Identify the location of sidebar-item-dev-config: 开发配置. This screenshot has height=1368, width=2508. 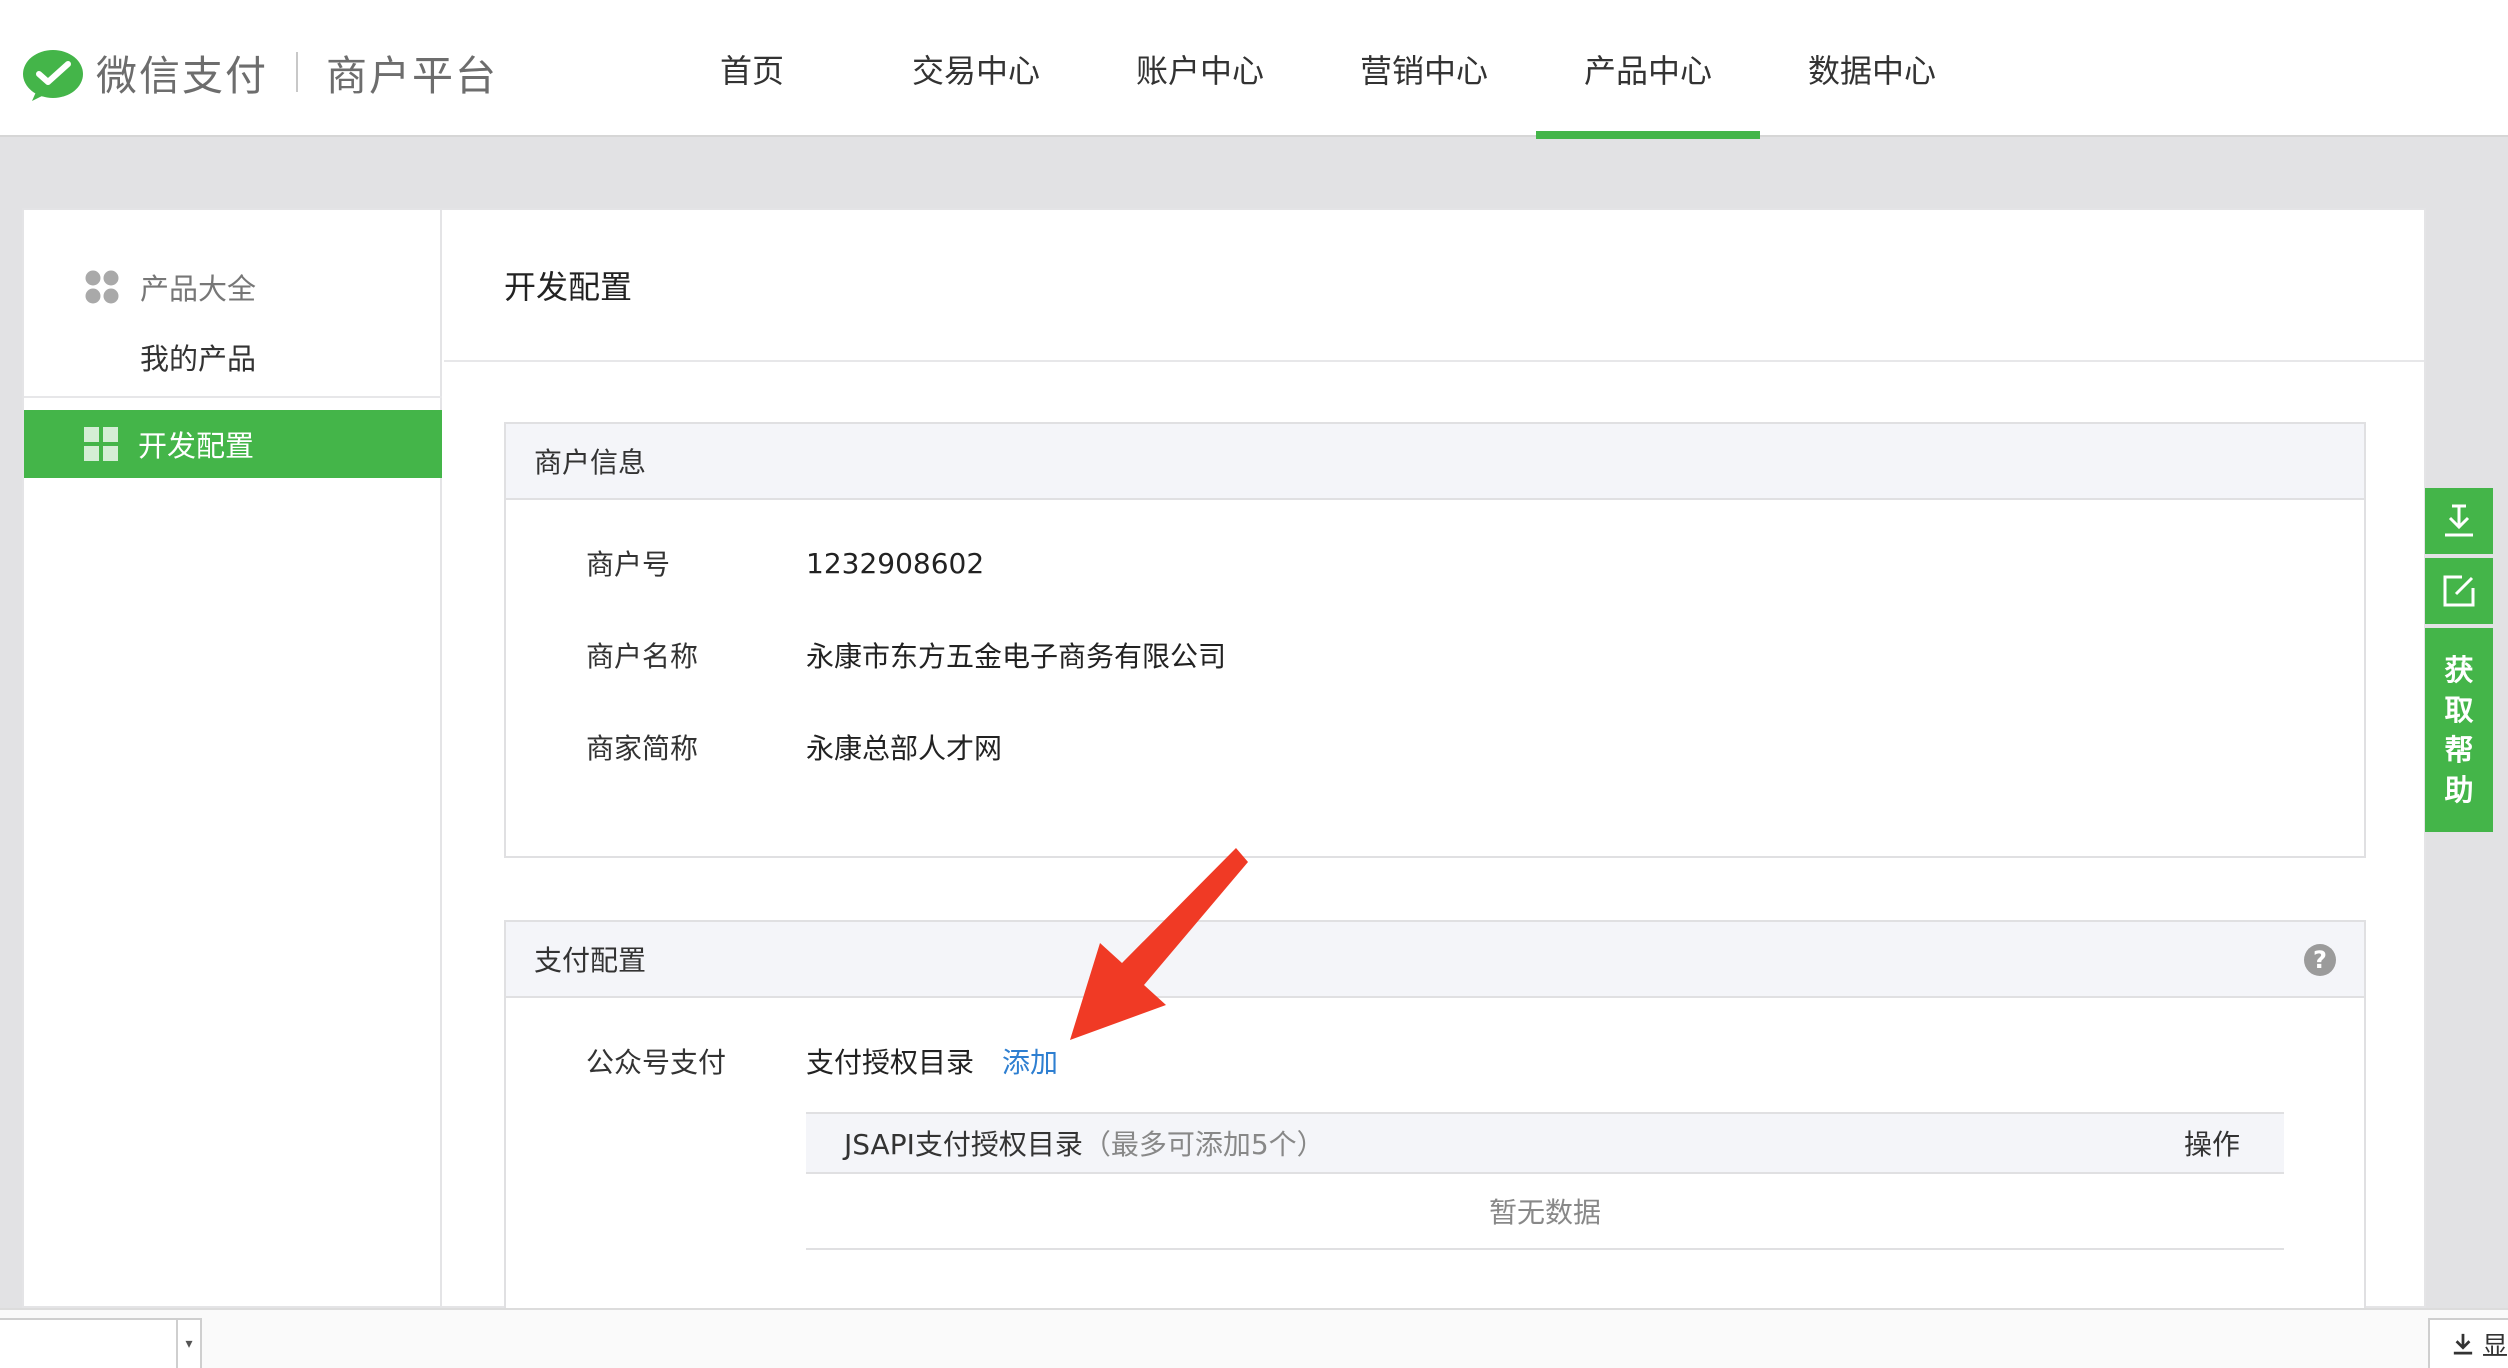
(233, 444).